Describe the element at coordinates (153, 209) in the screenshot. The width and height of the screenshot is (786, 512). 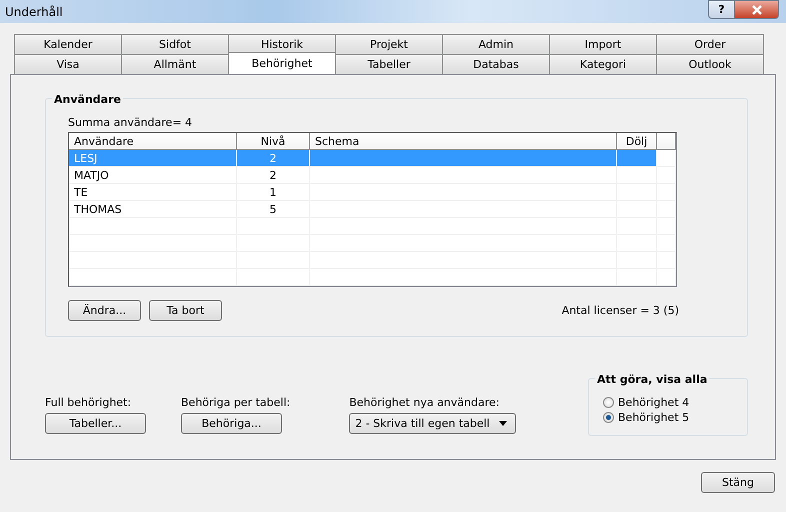
I see `table-cell: THOMAS` at that location.